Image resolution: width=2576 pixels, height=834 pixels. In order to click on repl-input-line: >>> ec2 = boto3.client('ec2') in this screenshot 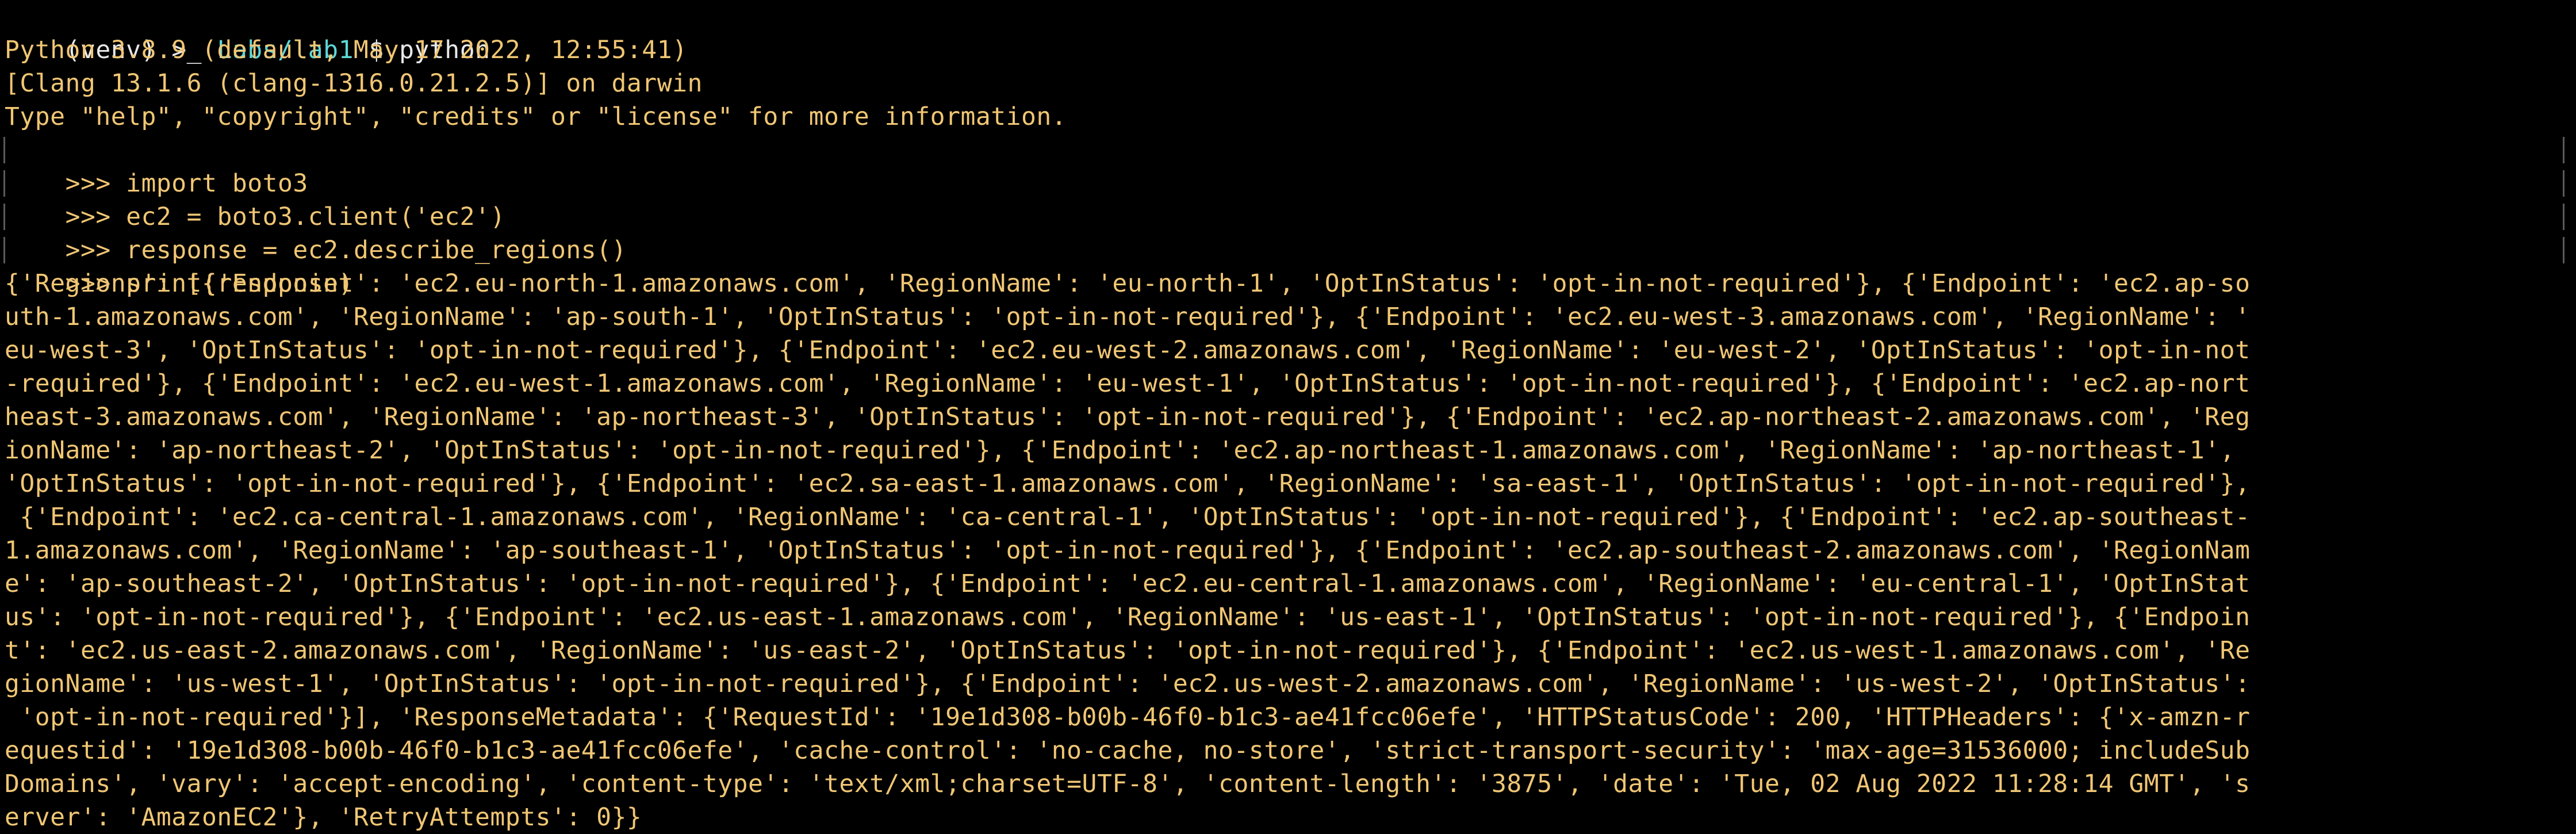, I will do `click(1289, 199)`.